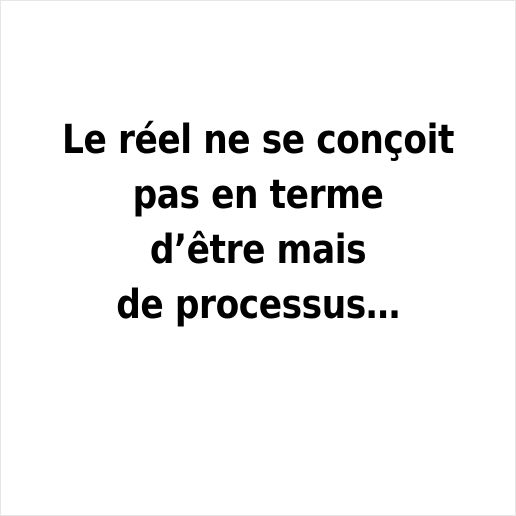 This screenshot has height=516, width=516. Describe the element at coordinates (258, 250) in the screenshot. I see `quote-line-3: d’être mais` at that location.